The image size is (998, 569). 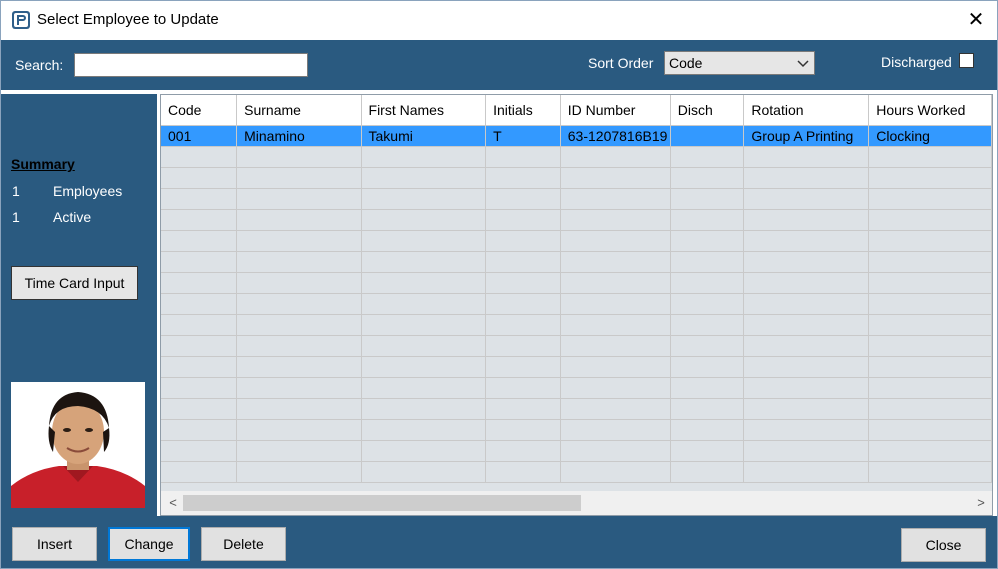 I want to click on column-header: Initials, so click(x=523, y=110).